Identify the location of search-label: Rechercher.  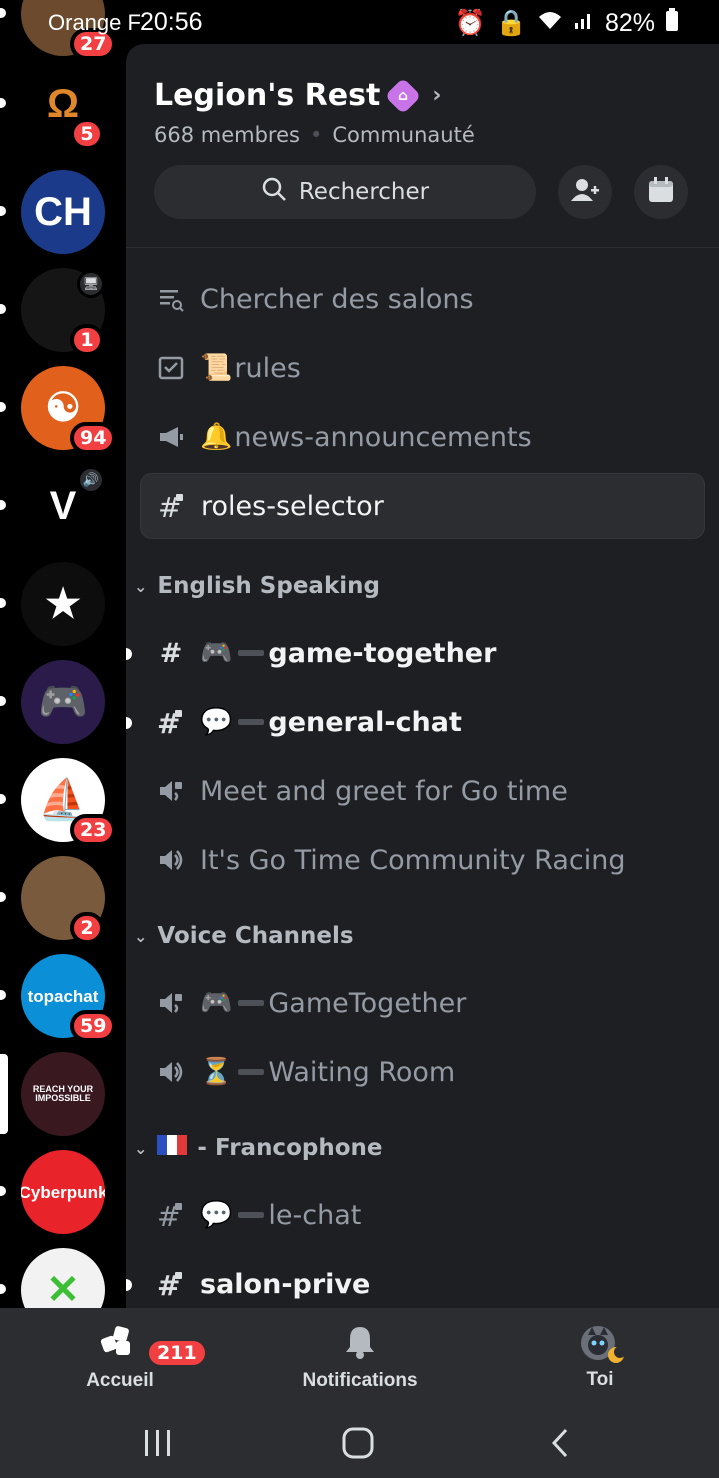
(364, 192).